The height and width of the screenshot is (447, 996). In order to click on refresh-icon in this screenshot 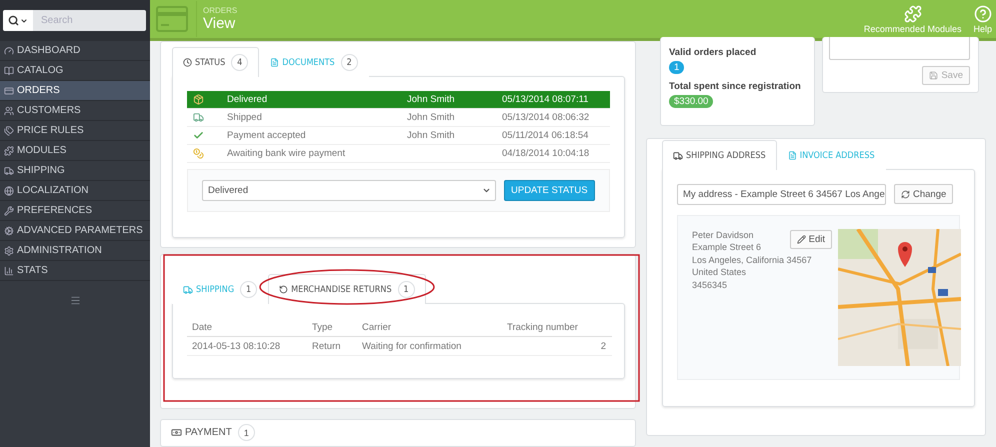, I will do `click(905, 194)`.